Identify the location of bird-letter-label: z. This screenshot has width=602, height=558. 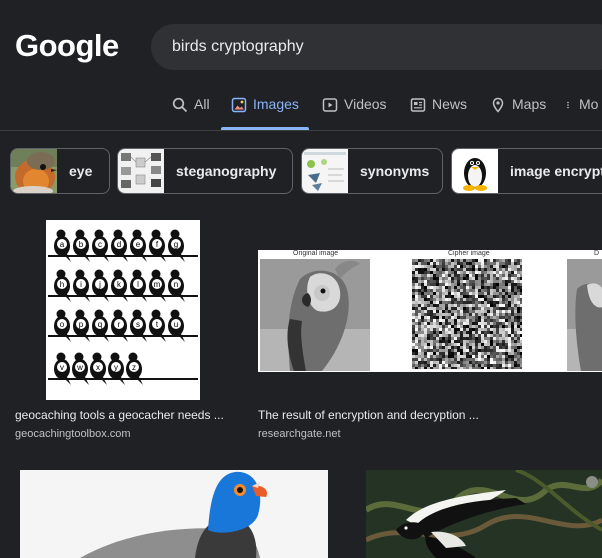
(134, 367).